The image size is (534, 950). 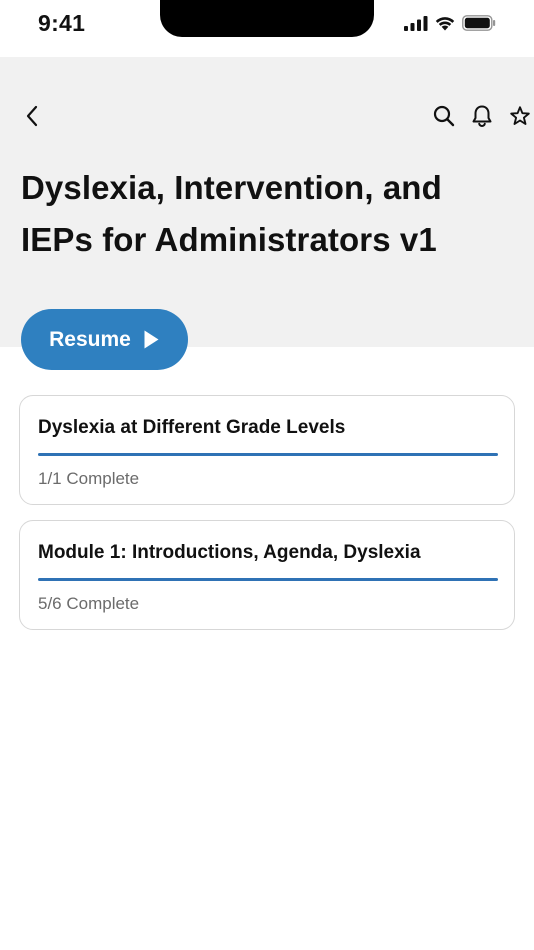 I want to click on module-completion-status: 1/1 Complete, so click(x=89, y=478).